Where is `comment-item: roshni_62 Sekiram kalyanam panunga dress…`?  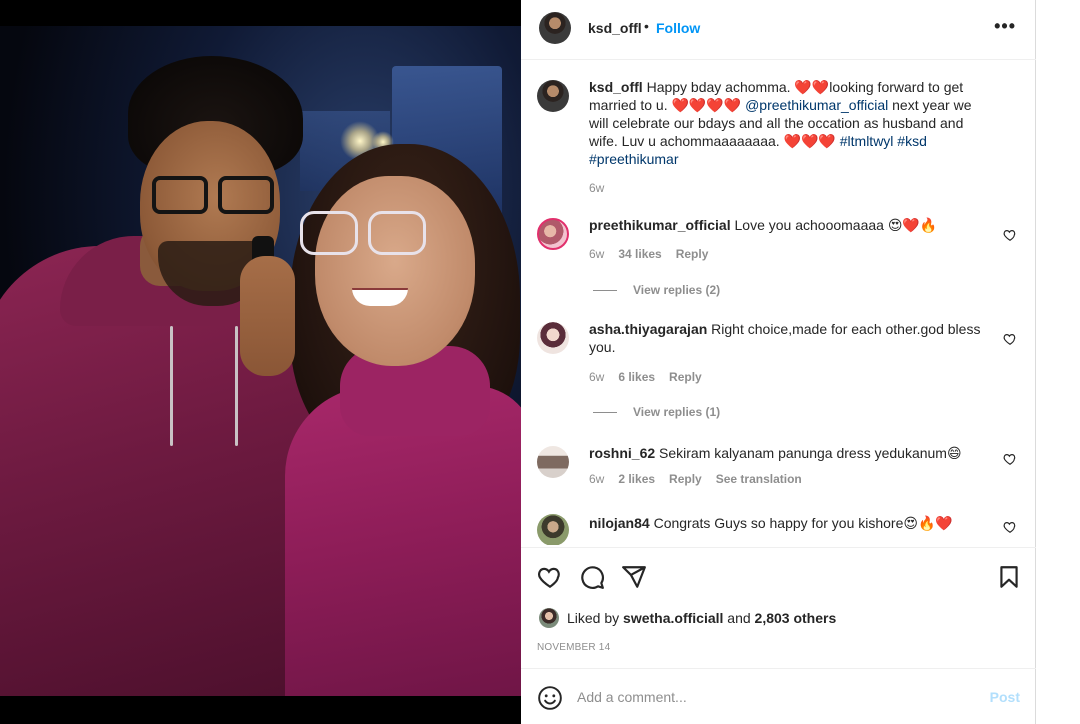
comment-item: roshni_62 Sekiram kalyanam panunga dress… is located at coordinates (777, 474).